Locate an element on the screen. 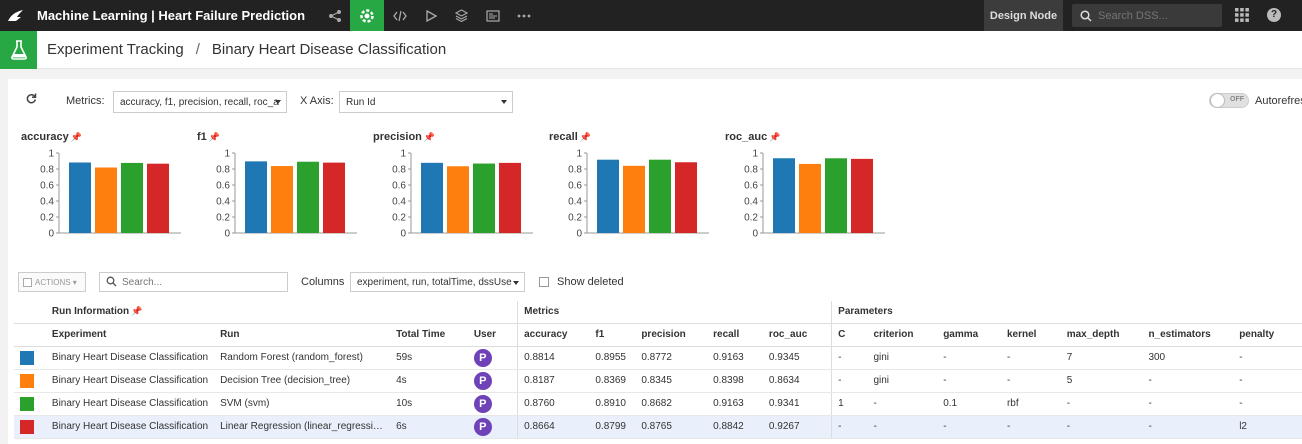 The image size is (1302, 444). columns-select: experiment, run, totalTime, dssUse is located at coordinates (437, 282).